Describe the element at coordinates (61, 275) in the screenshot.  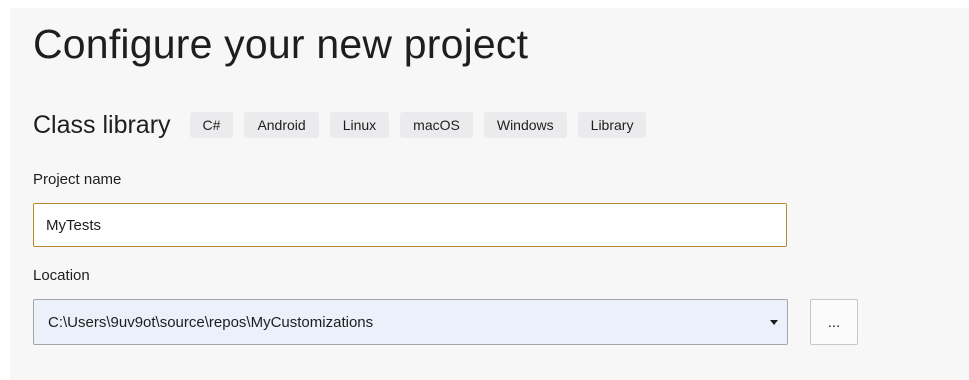
I see `location-label: Location` at that location.